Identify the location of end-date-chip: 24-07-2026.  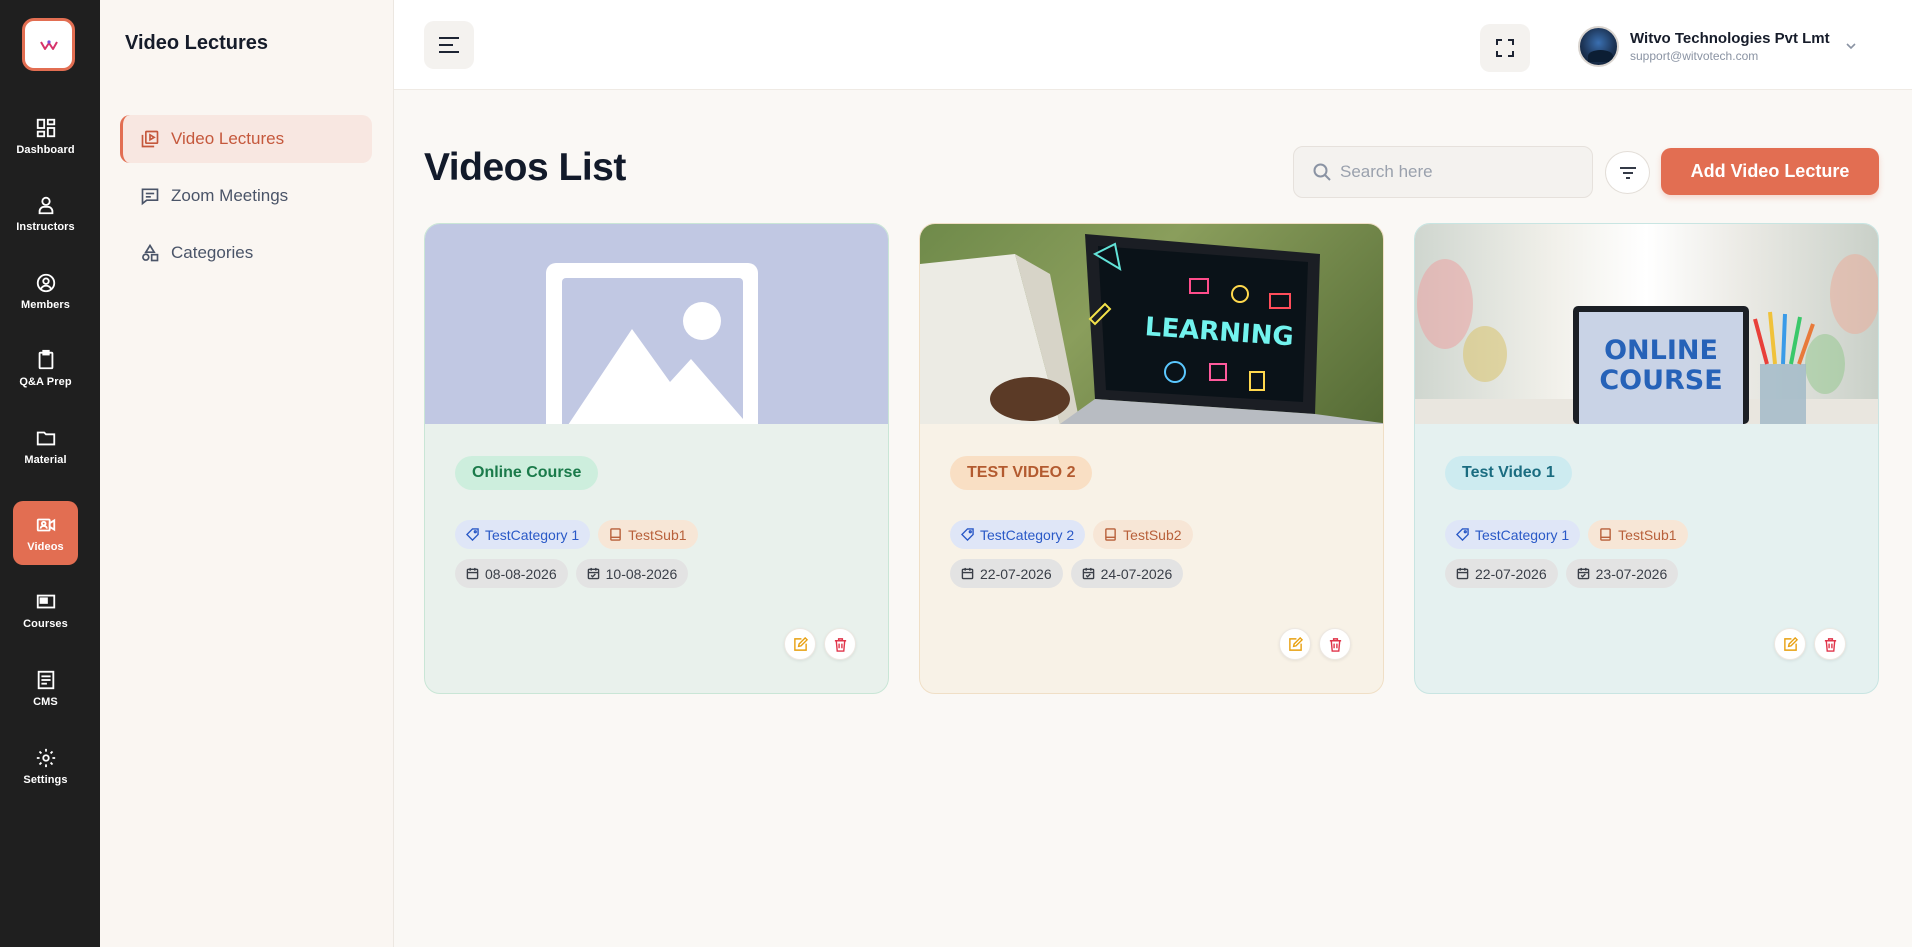
(1127, 573).